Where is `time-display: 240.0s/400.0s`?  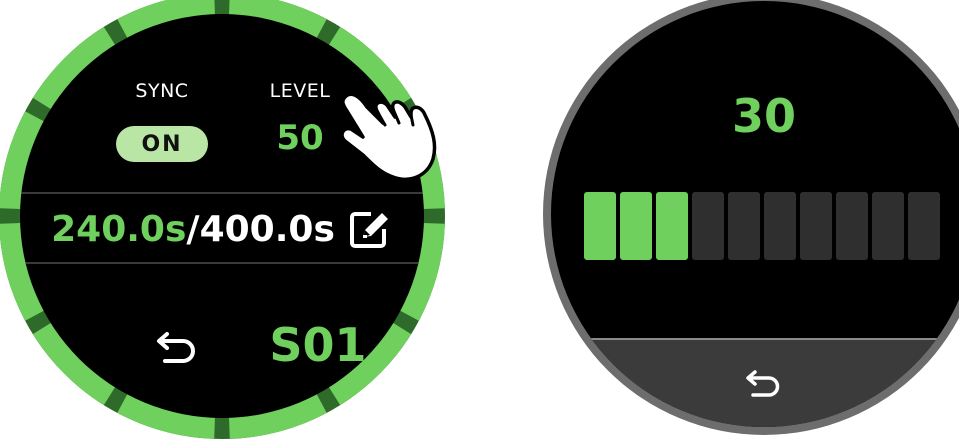
time-display: 240.0s/400.0s is located at coordinates (222, 229).